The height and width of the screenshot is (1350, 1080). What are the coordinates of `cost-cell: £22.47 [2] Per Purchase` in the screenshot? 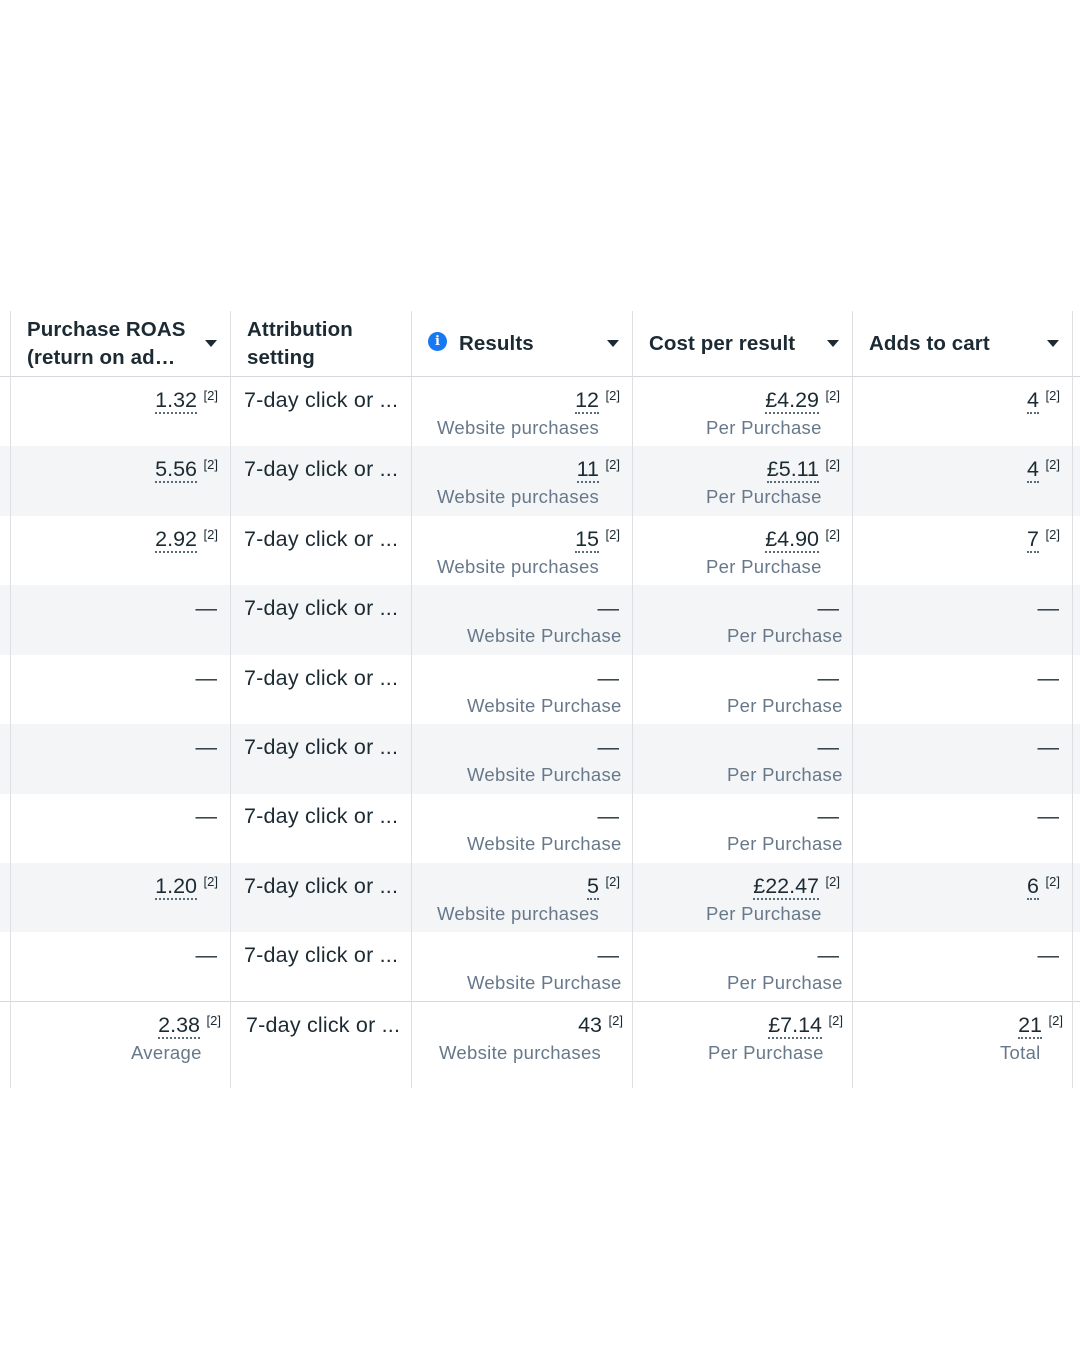 It's located at (743, 898).